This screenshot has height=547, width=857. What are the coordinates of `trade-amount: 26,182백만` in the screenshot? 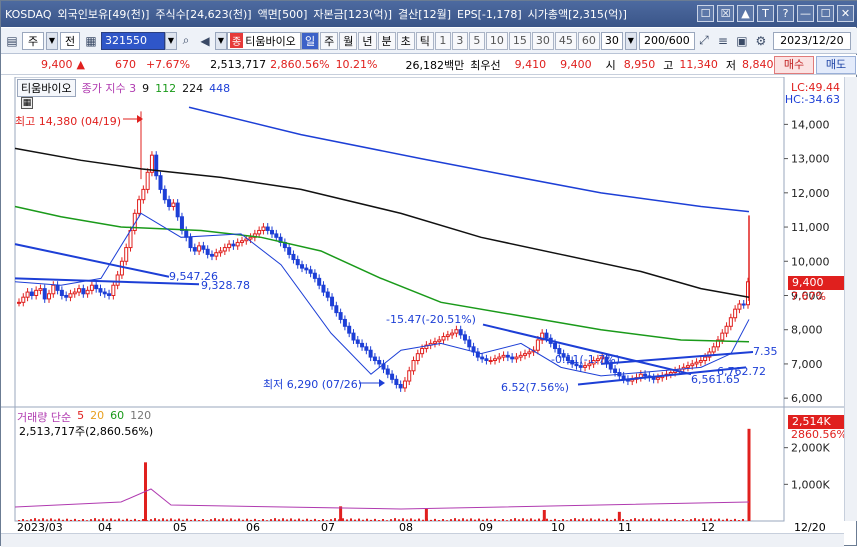 It's located at (435, 65).